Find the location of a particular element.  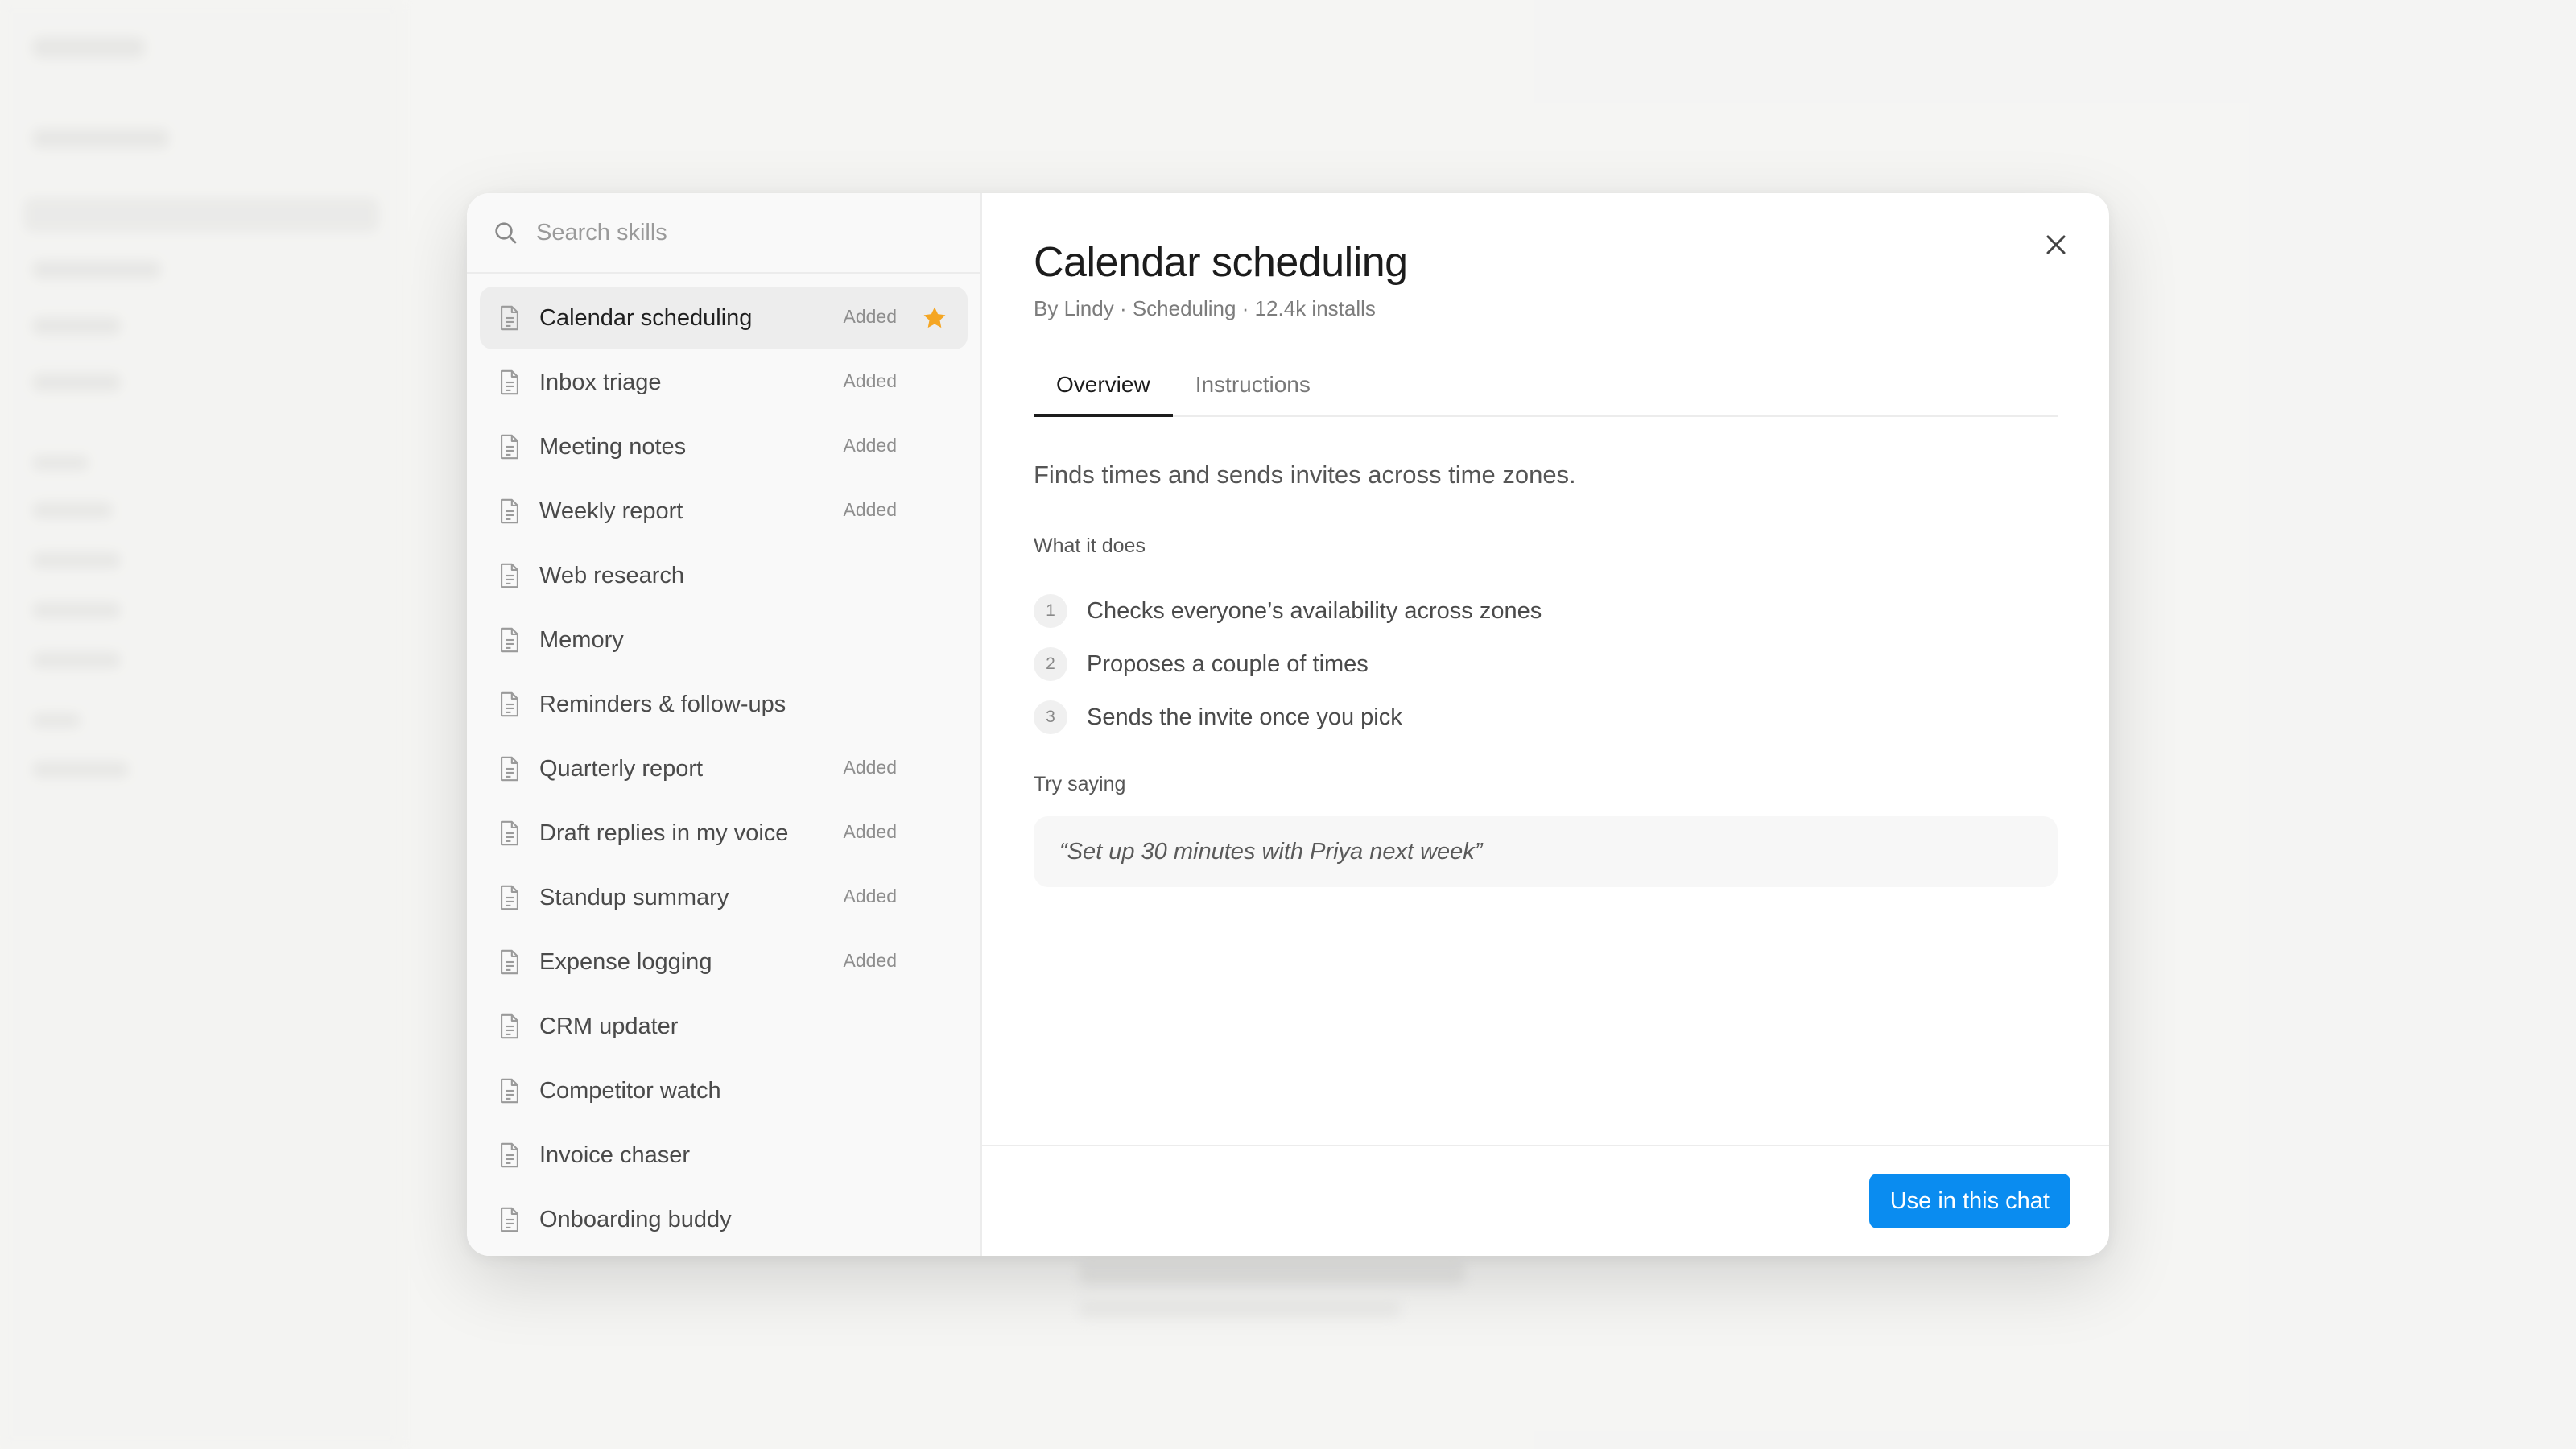

example-prompt: “Set up 30 minutes with Priya next week” is located at coordinates (1546, 851).